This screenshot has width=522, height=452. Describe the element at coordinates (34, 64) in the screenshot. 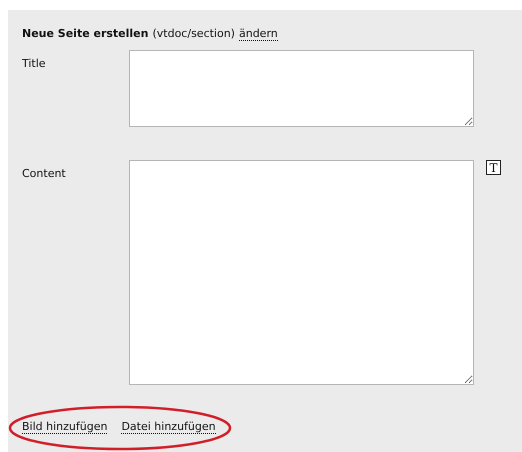

I see `field-label: Title` at that location.